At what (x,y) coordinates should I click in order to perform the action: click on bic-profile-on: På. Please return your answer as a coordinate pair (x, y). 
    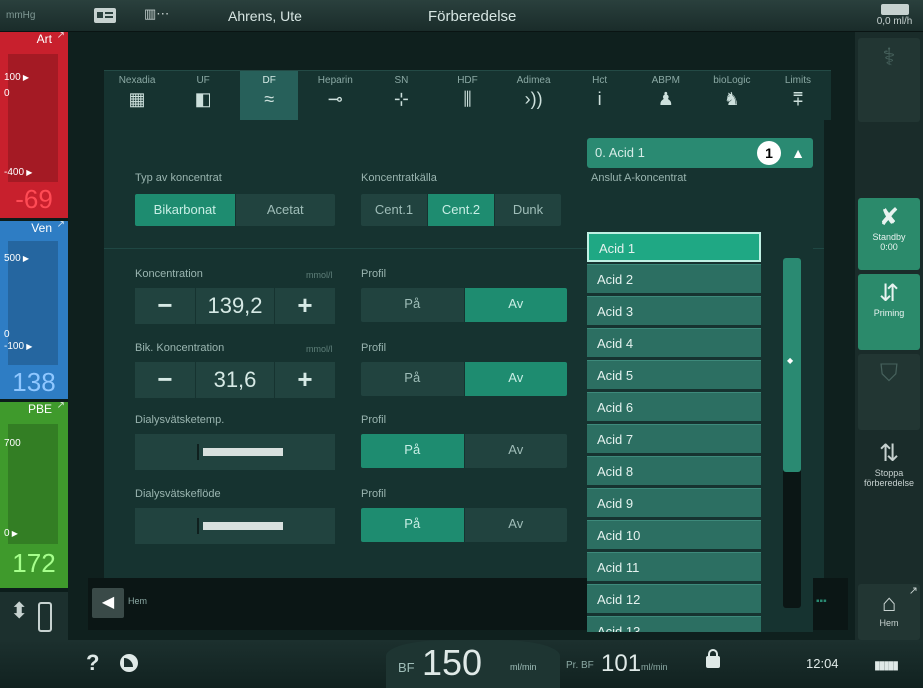
    Looking at the image, I should click on (413, 379).